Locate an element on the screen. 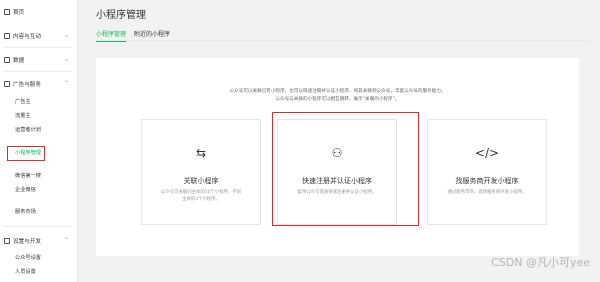  card-find-developer: </> 找服务商开发小程序 通过服务市场，选择服务商开发小程序。 is located at coordinates (487, 172).